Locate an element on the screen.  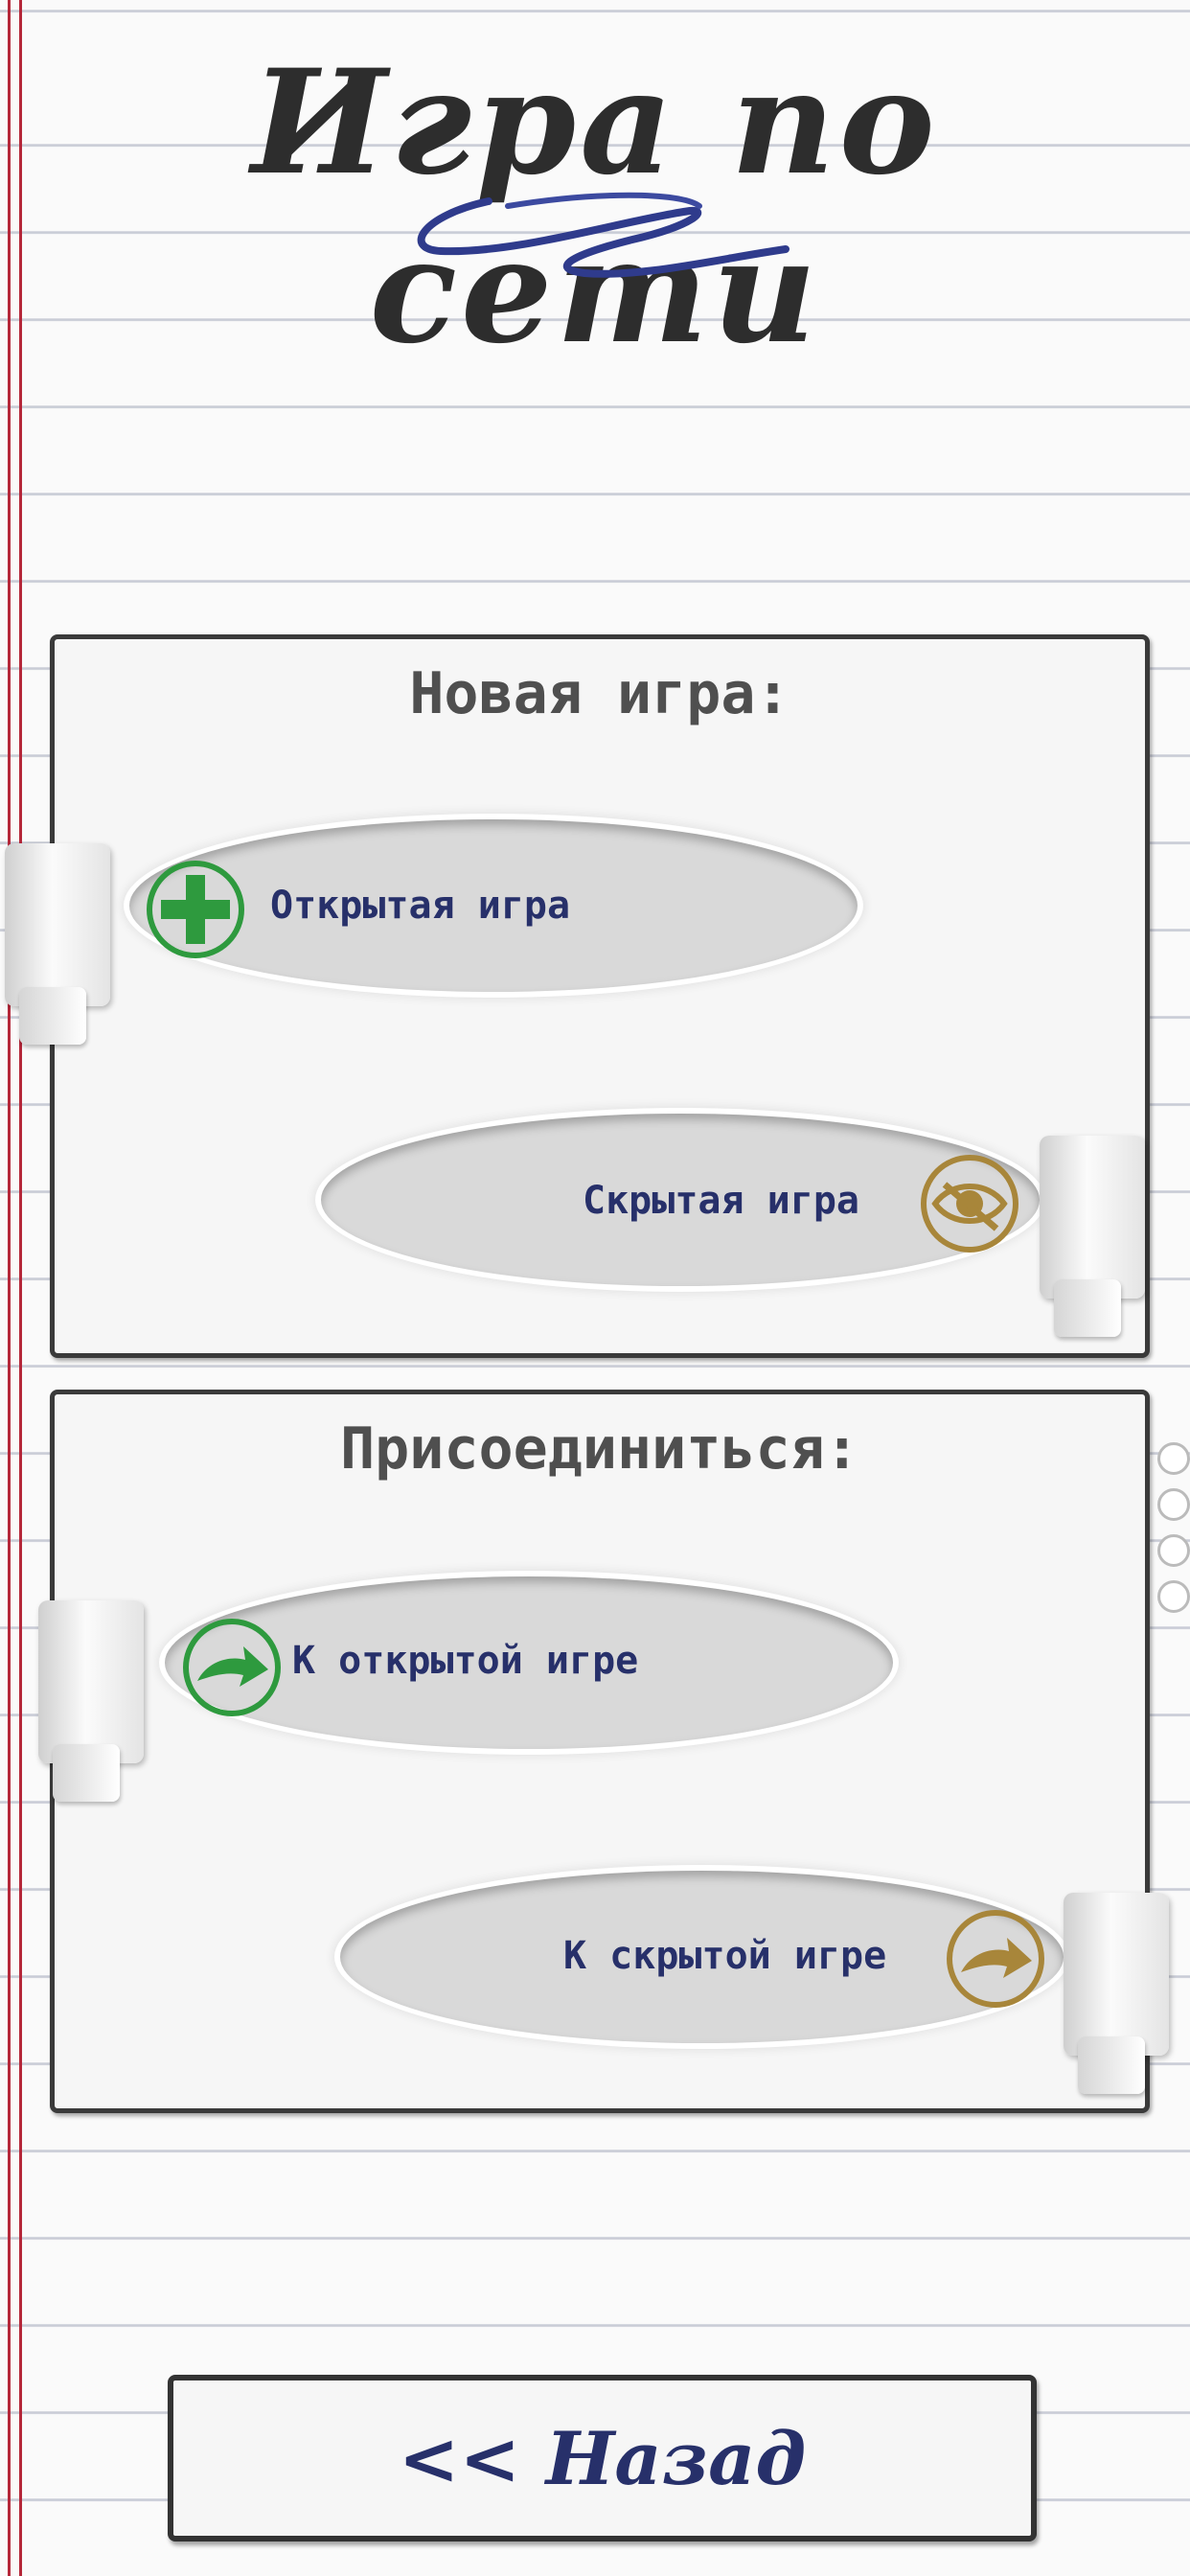
back-button: << Назад is located at coordinates (603, 2458).